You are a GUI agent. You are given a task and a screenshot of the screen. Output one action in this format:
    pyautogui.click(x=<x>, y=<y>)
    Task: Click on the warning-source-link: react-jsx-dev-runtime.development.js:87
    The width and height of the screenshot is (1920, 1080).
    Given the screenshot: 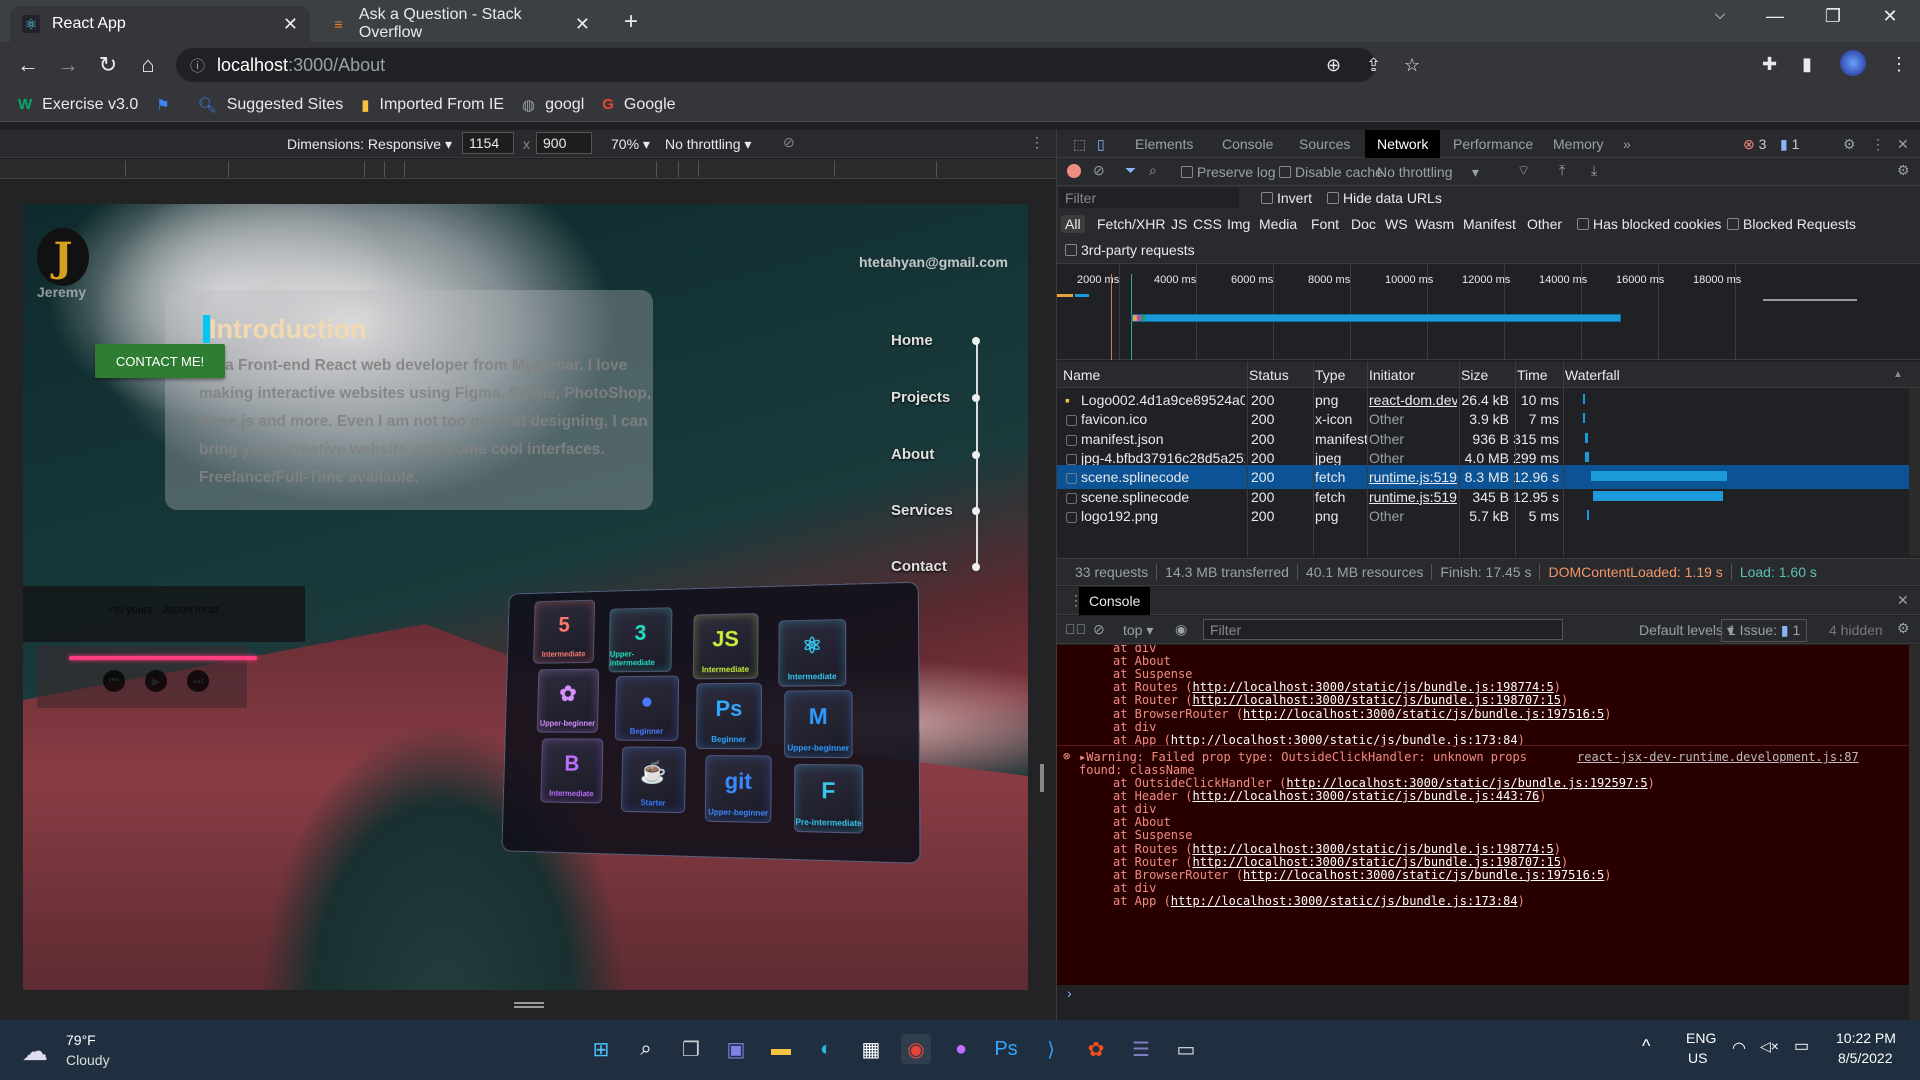 What is the action you would take?
    pyautogui.click(x=1718, y=757)
    